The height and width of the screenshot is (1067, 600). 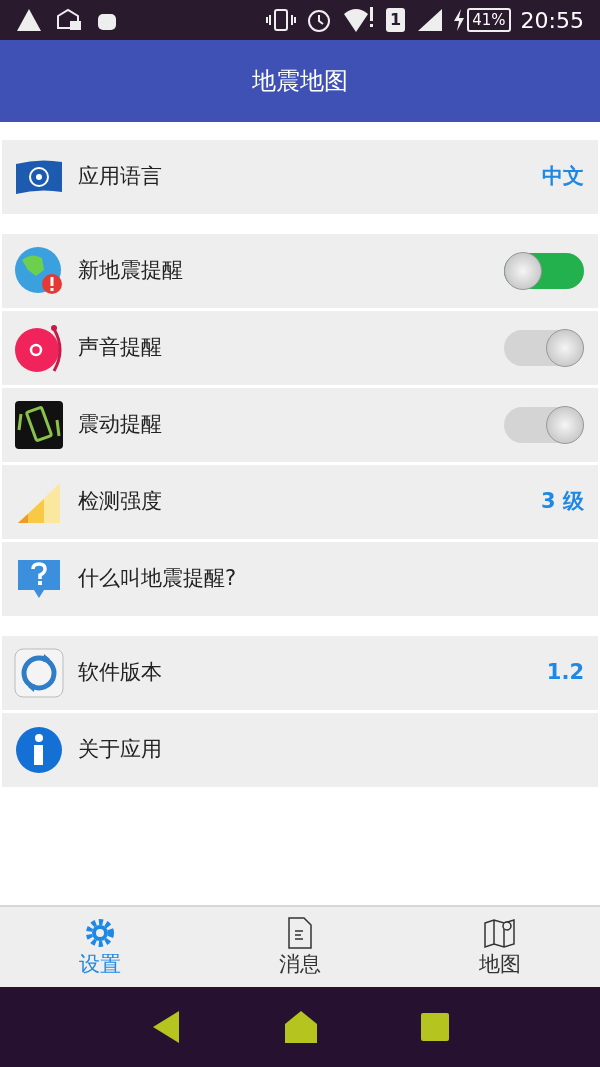 I want to click on settings-row: 震动提醒, so click(x=300, y=425).